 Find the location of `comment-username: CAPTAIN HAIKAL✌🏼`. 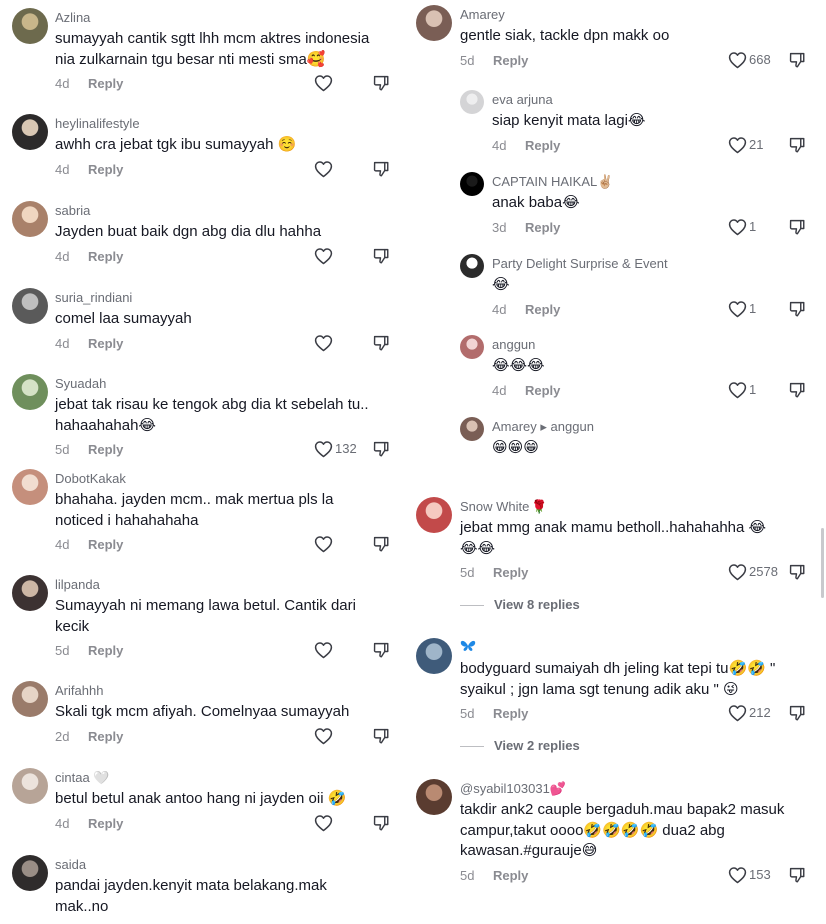

comment-username: CAPTAIN HAIKAL✌🏼 is located at coordinates (552, 182).